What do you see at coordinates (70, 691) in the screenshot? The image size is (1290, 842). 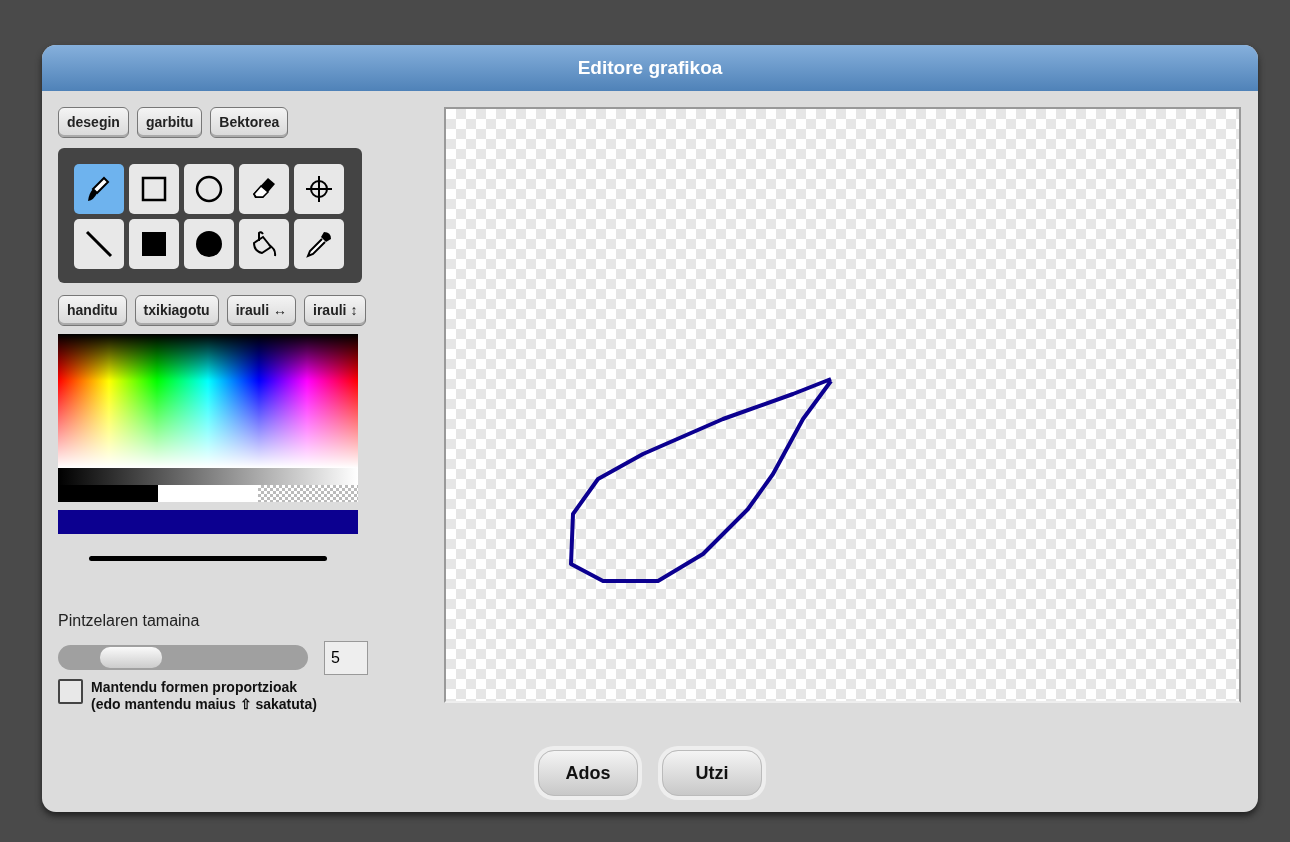 I see `checkbox` at bounding box center [70, 691].